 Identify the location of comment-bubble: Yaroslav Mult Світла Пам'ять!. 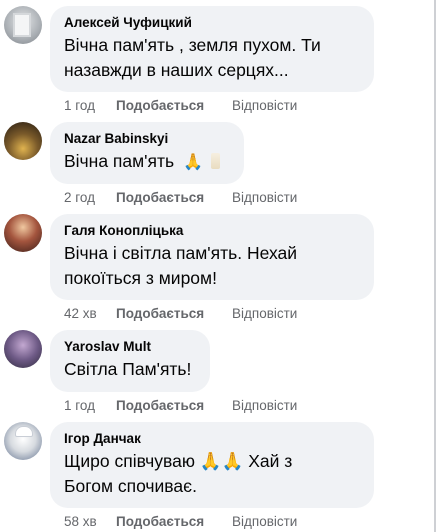
(130, 361).